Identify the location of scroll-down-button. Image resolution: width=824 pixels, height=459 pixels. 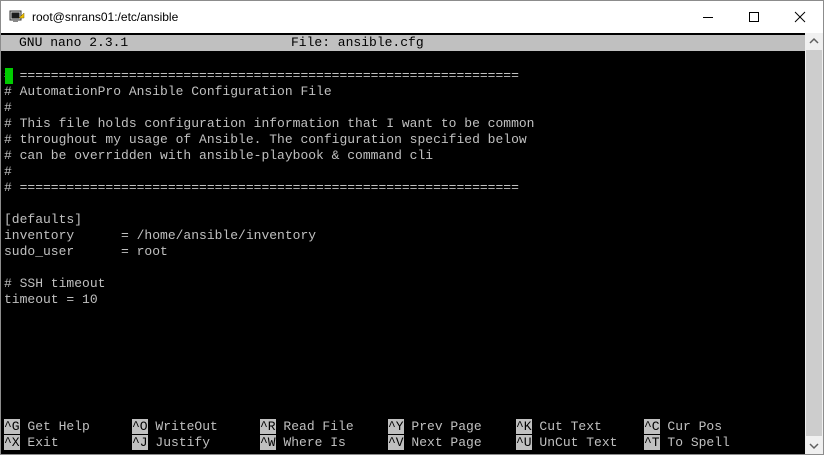
(814, 445).